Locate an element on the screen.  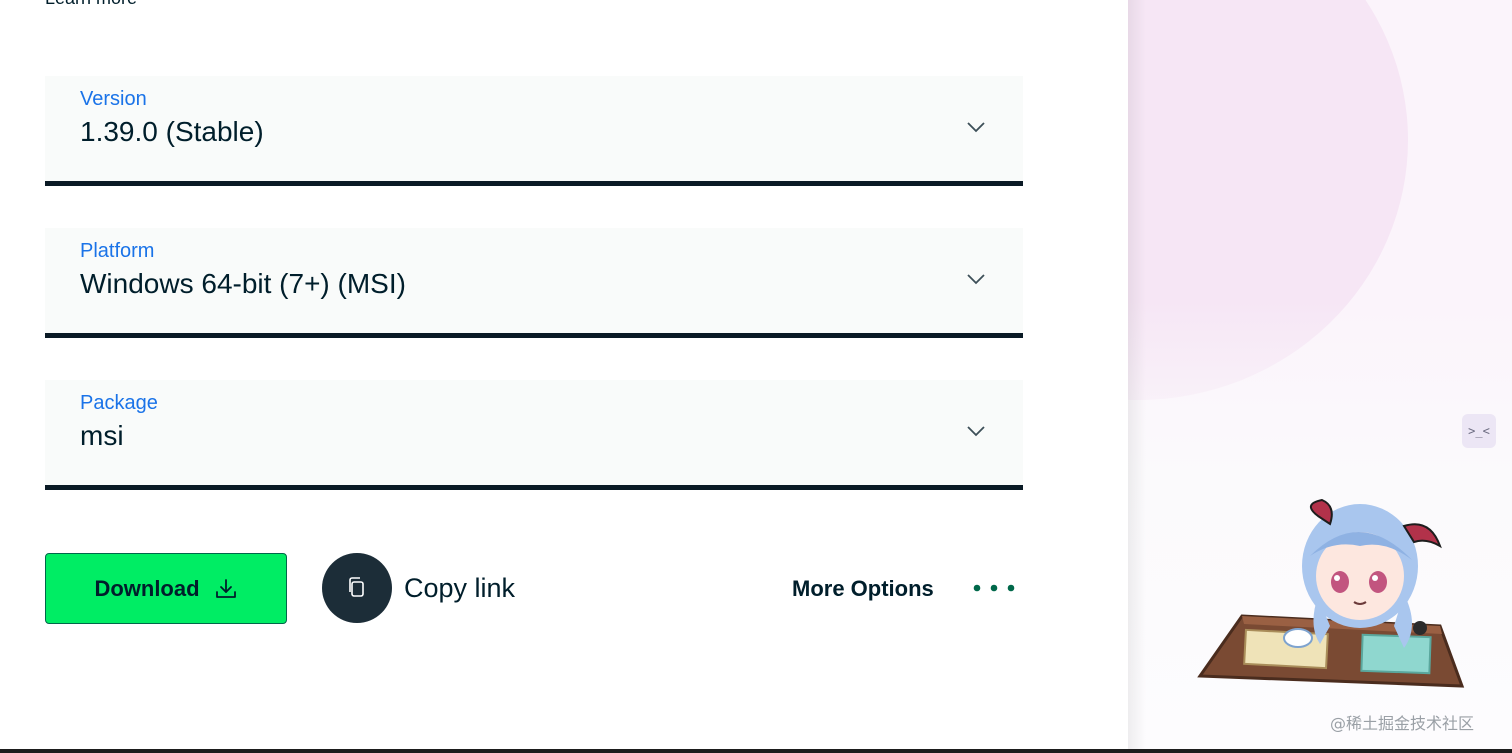
download-label: Download is located at coordinates (147, 588).